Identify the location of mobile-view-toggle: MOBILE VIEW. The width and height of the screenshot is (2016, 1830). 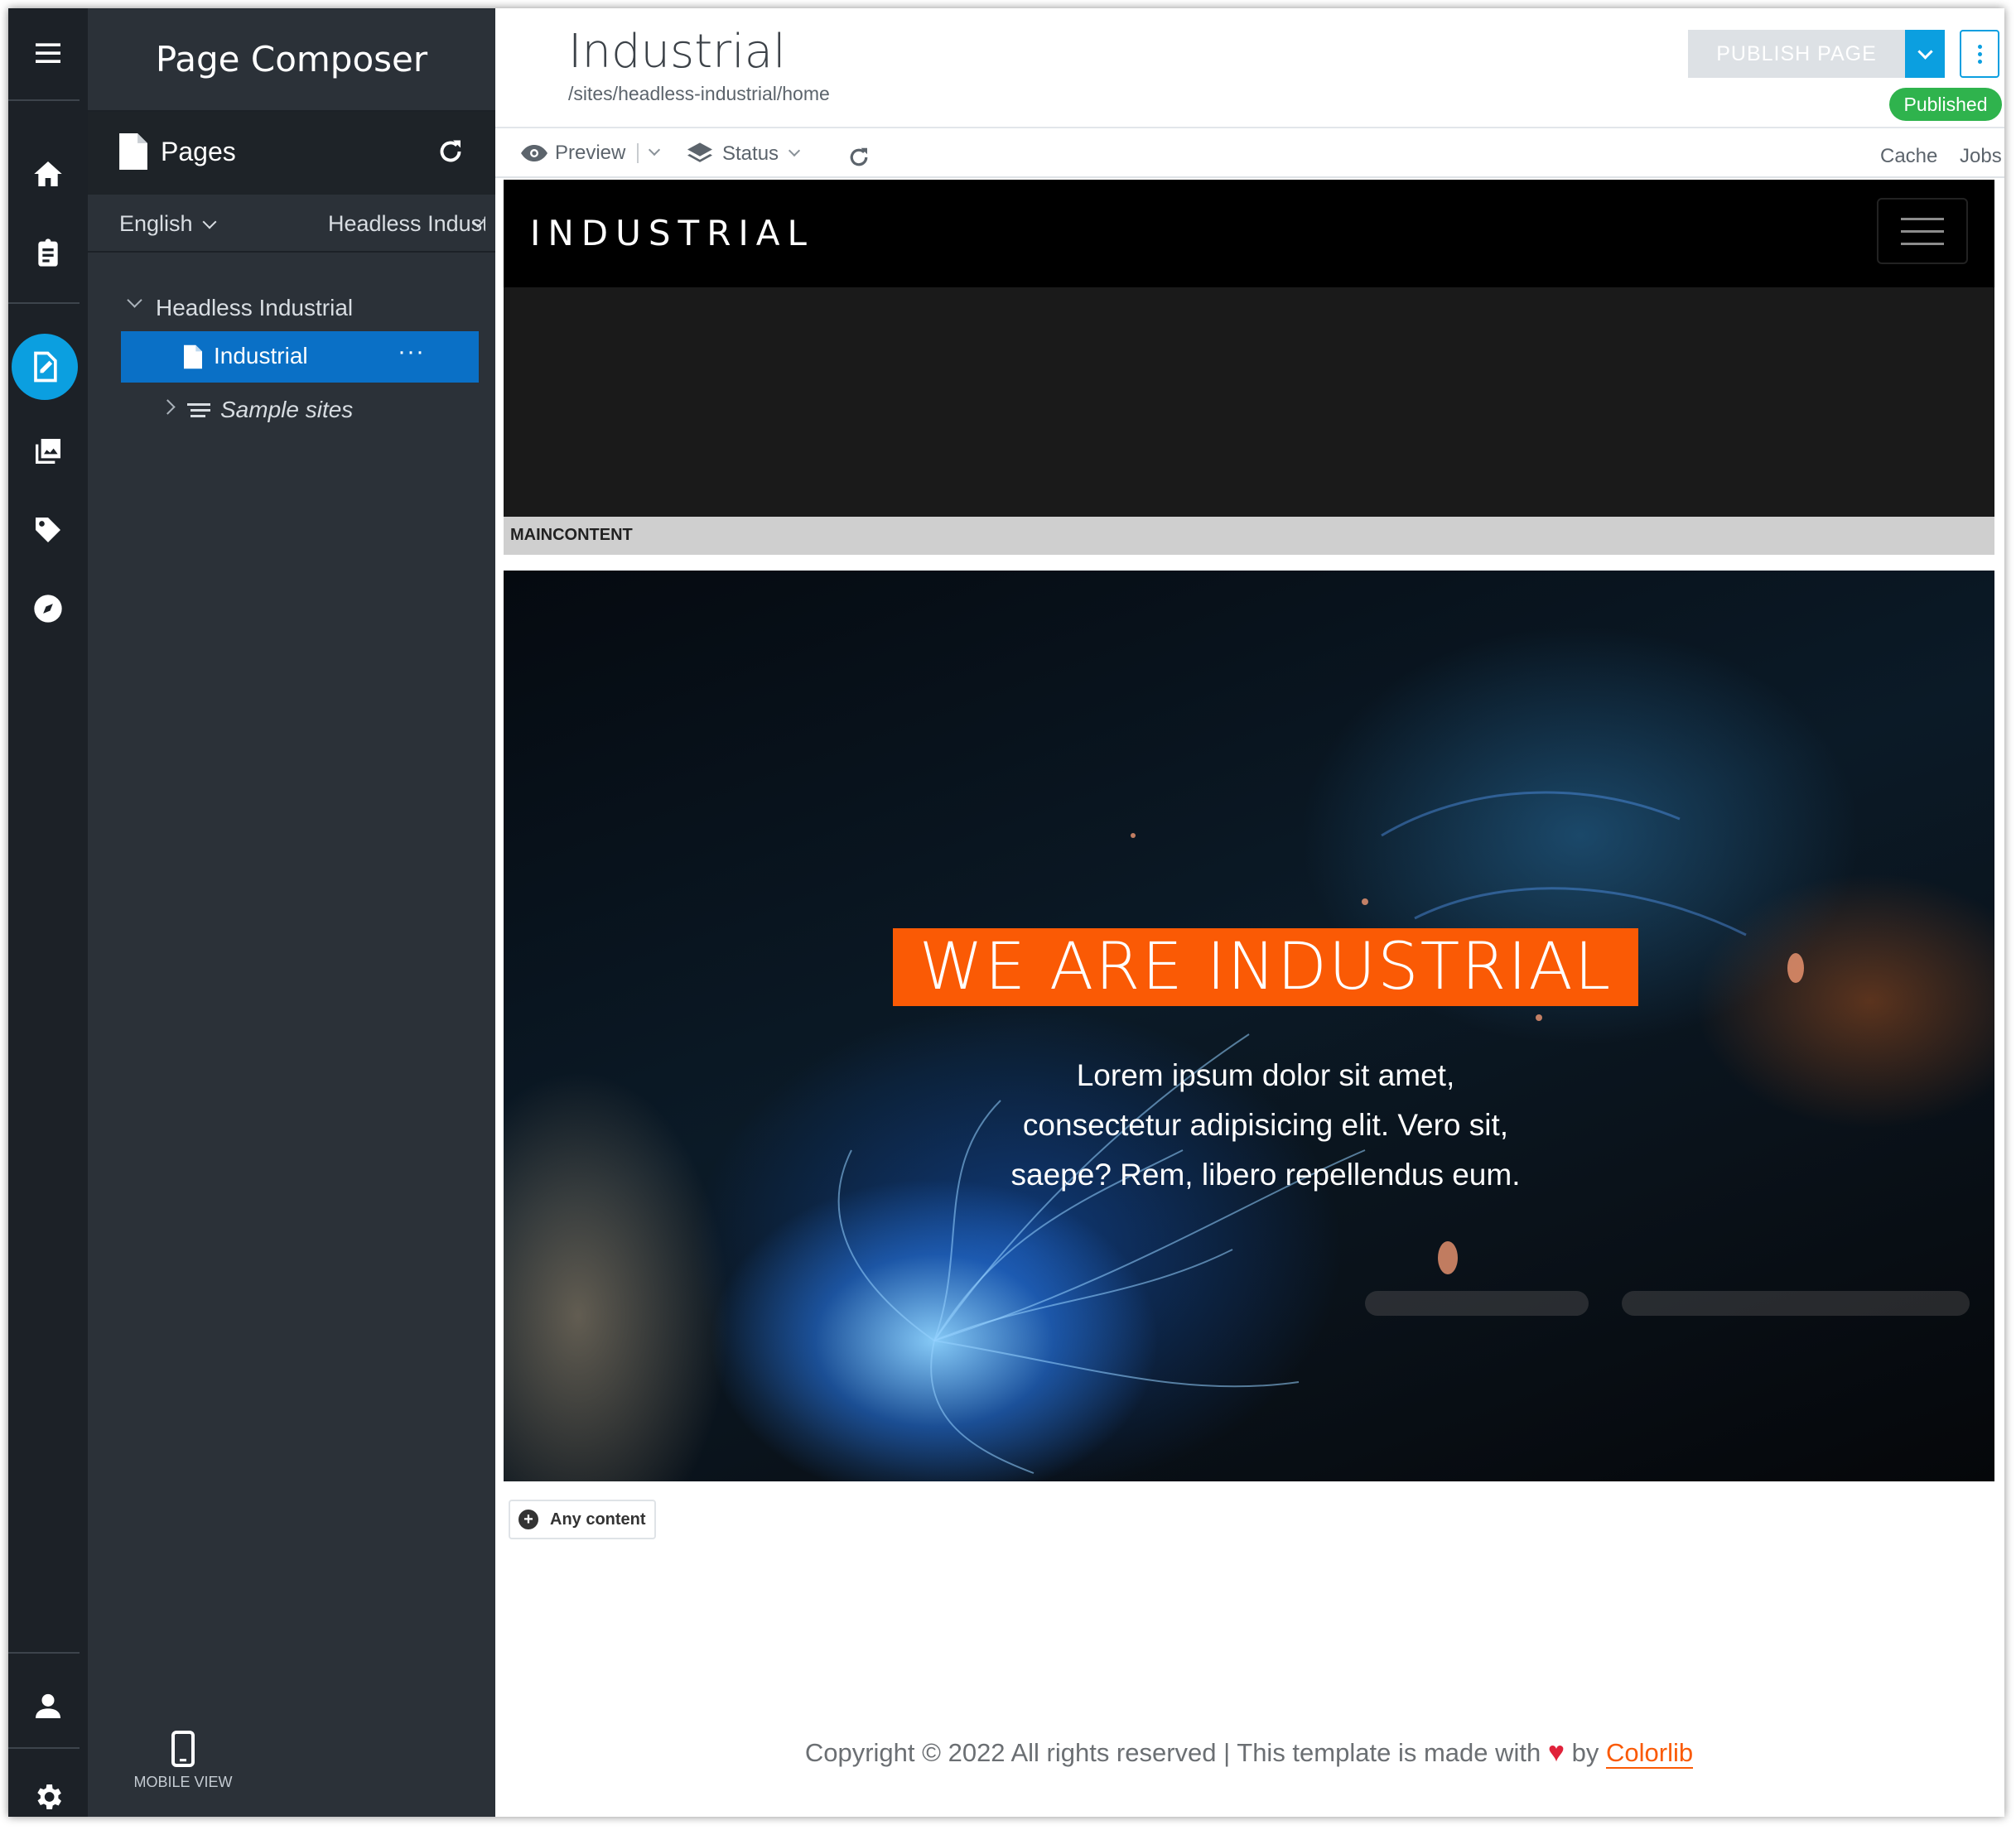
(183, 1768).